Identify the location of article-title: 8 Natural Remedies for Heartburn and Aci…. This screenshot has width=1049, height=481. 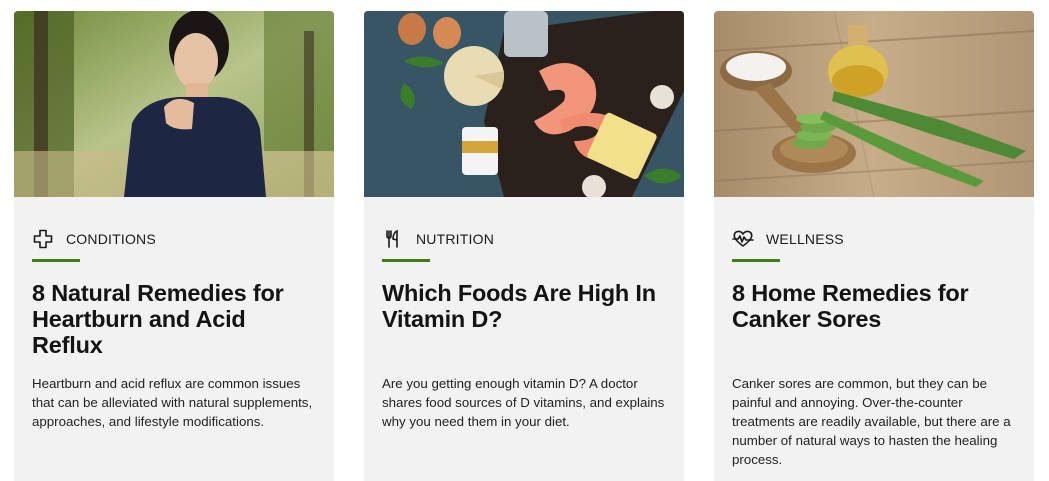
(174, 319).